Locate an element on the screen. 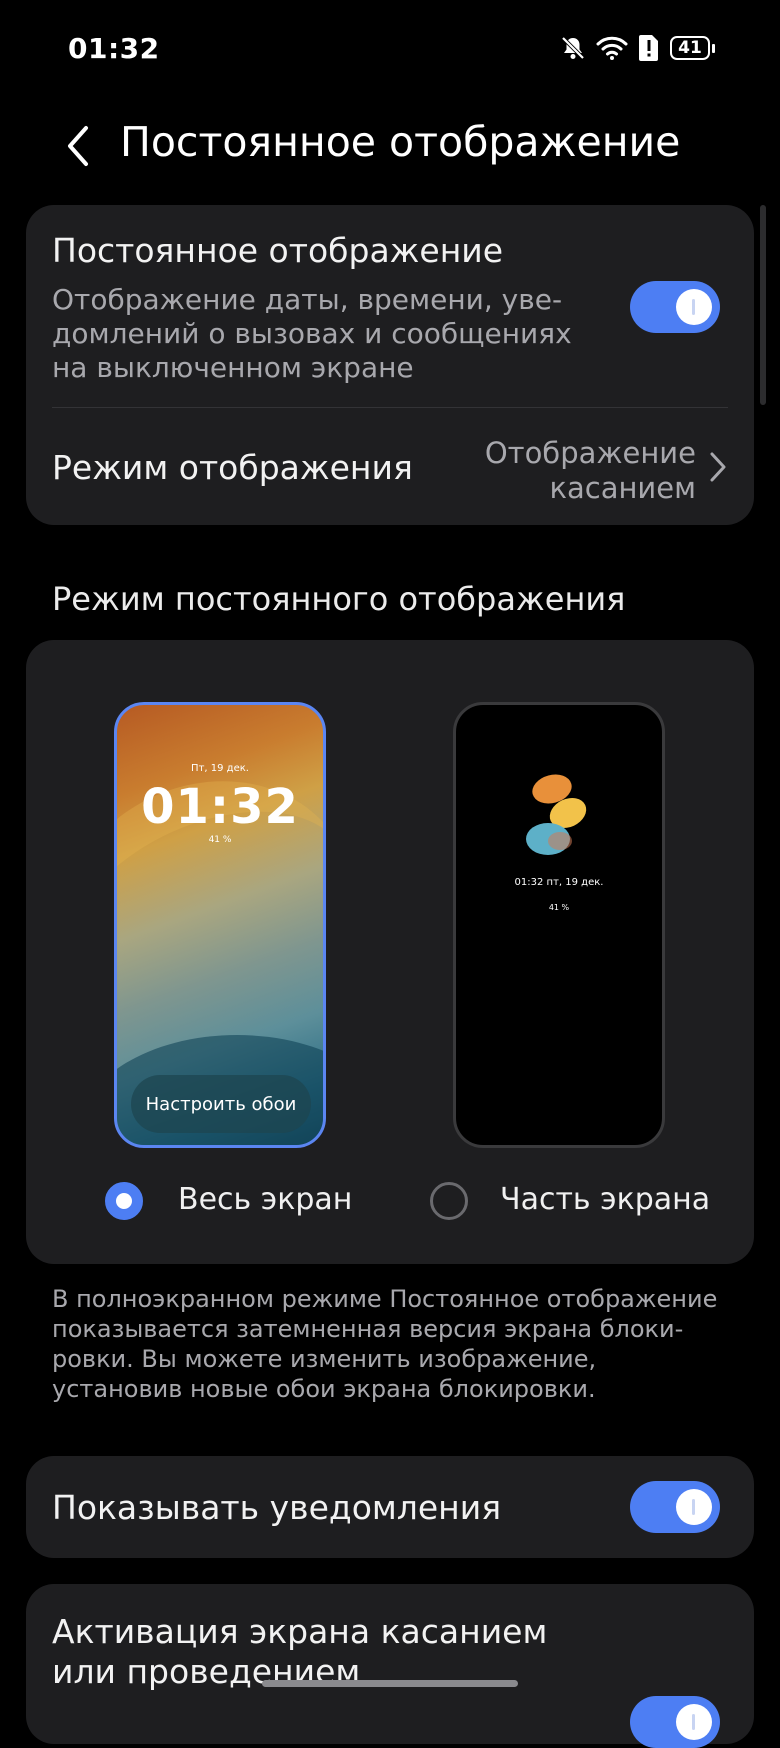  preview-date: Пт, 19 дек. is located at coordinates (220, 768).